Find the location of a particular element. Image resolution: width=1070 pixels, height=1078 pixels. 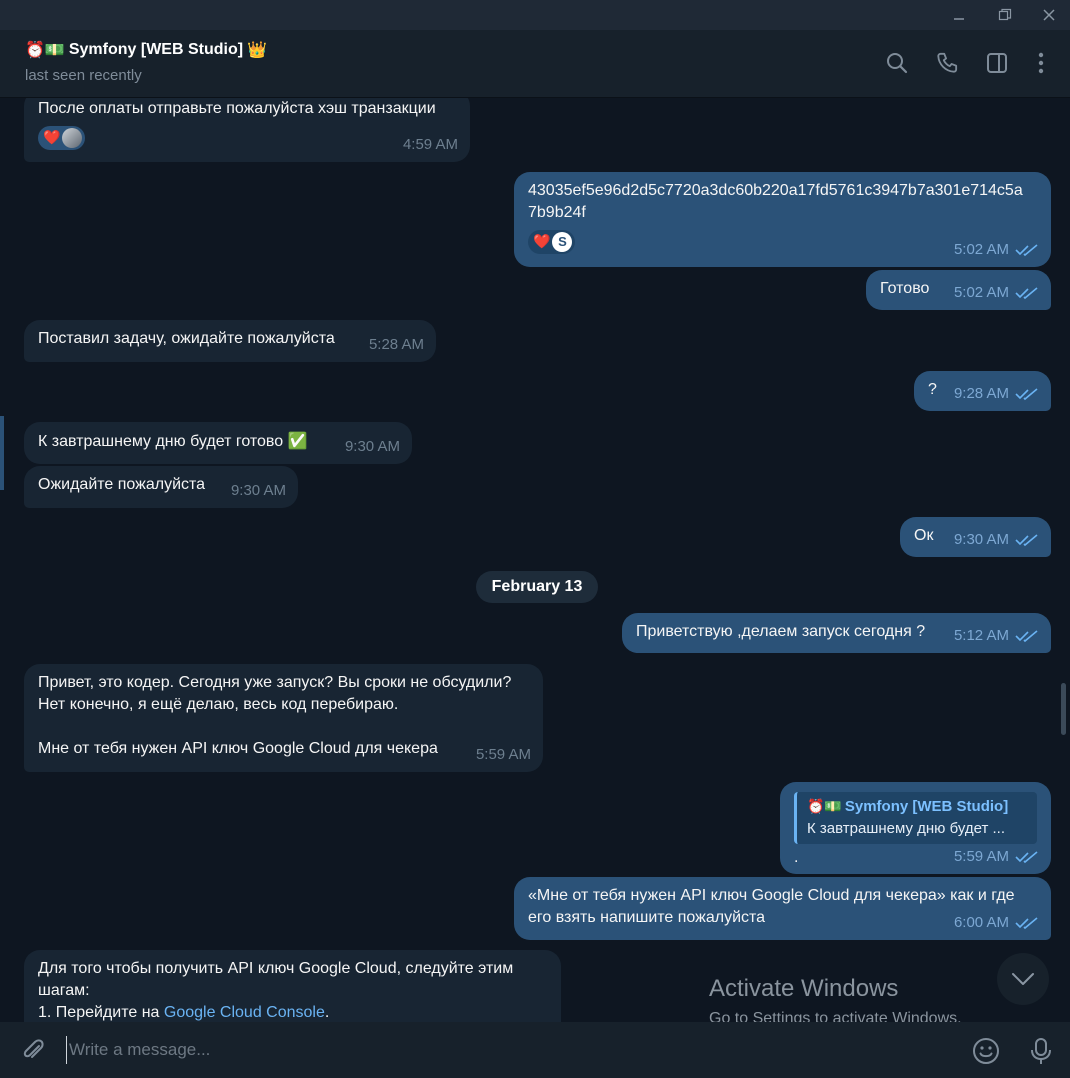

scrollbar-thumb is located at coordinates (1063, 709).